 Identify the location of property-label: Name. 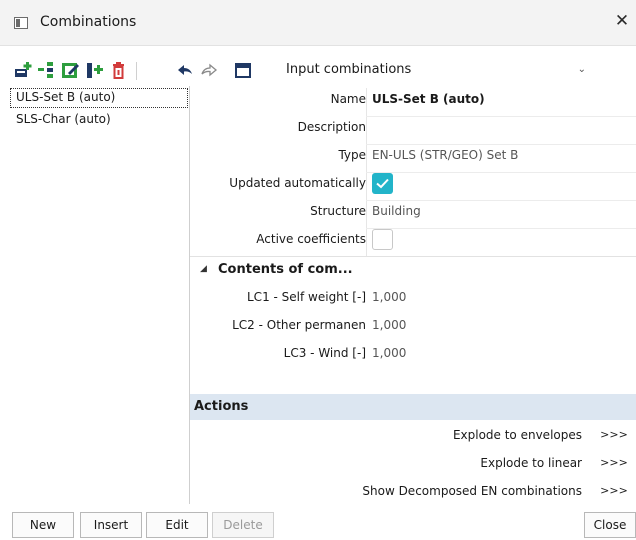
(348, 99).